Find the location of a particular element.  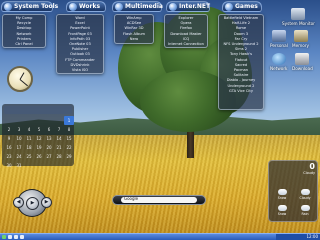

download-shortcut: Download is located at coordinates (302, 62).